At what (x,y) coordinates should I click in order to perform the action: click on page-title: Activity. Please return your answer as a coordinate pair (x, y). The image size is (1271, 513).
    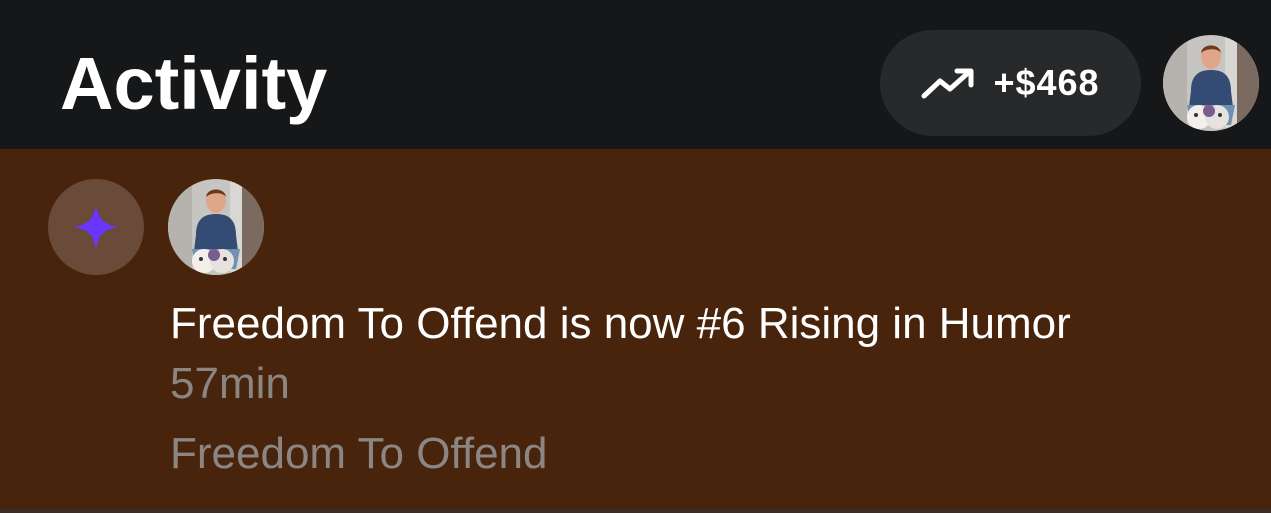
    Looking at the image, I should click on (194, 83).